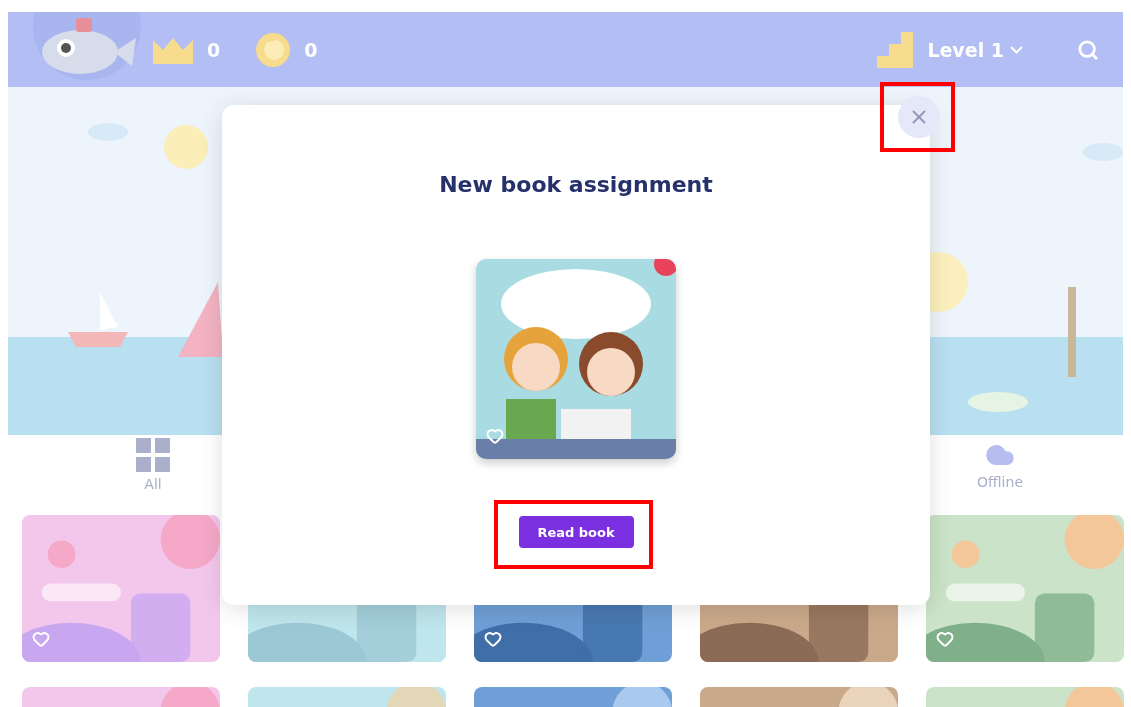 This screenshot has width=1131, height=707. I want to click on read-book-button: Read book, so click(576, 532).